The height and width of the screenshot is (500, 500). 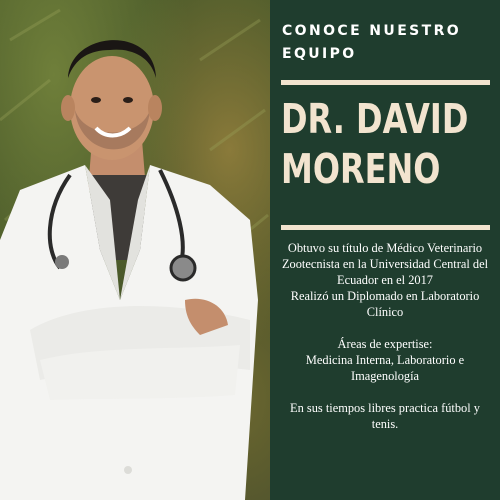 What do you see at coordinates (375, 144) in the screenshot?
I see `doctor-name: DR. DAVID MORENO` at bounding box center [375, 144].